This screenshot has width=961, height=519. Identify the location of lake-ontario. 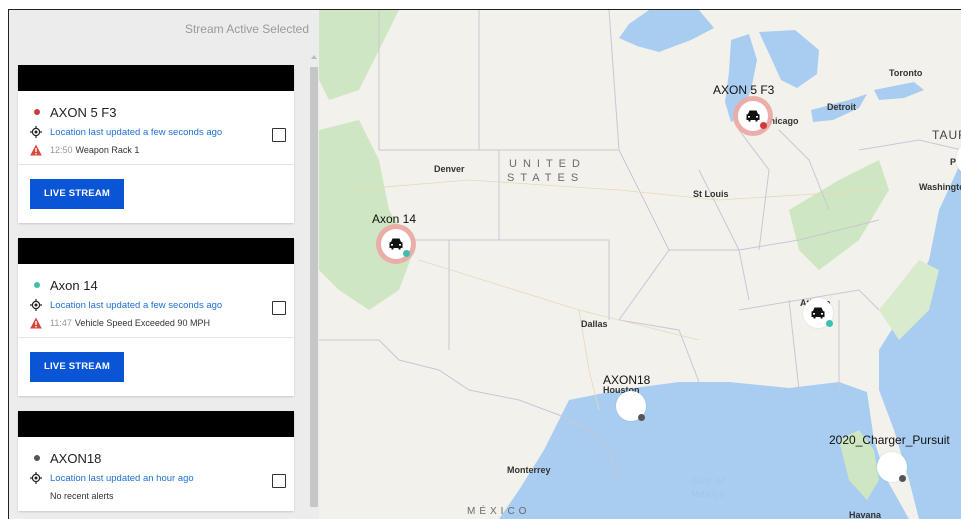
(899, 91).